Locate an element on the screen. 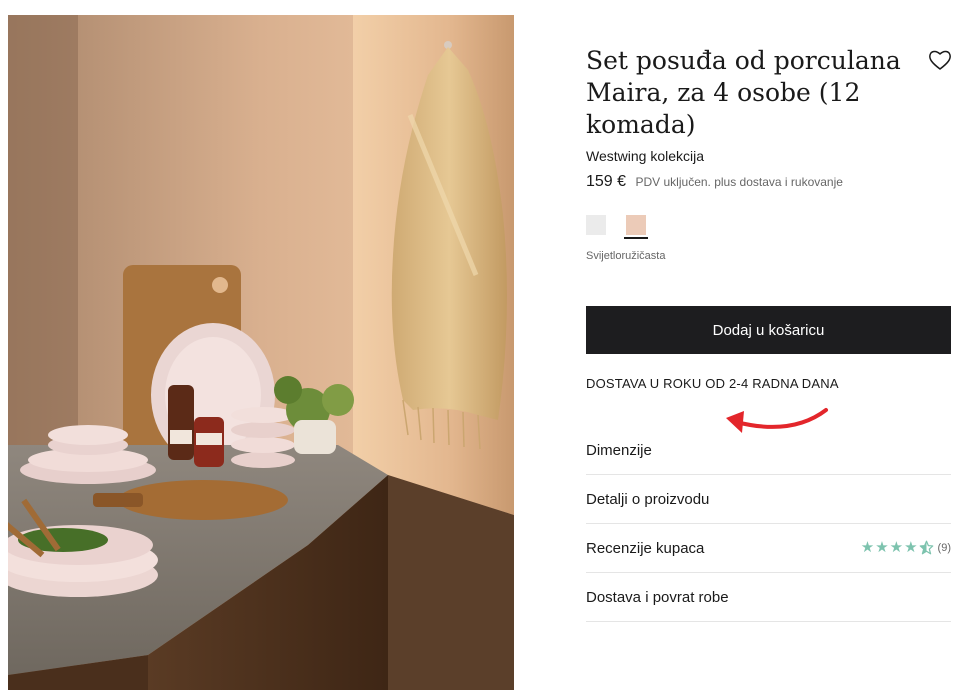 This screenshot has width=969, height=690. accordion-product-details: Detalji o proizvodu is located at coordinates (768, 499).